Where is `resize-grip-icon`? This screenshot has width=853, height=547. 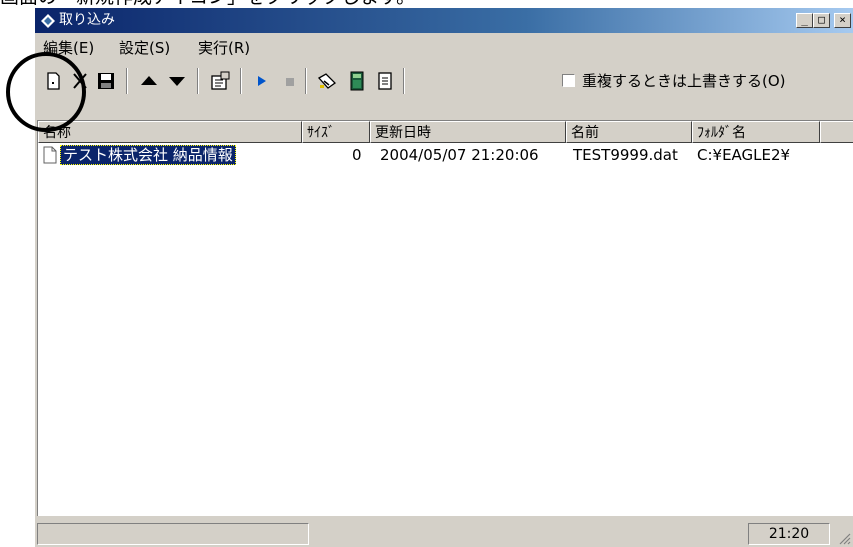
resize-grip-icon is located at coordinates (844, 538).